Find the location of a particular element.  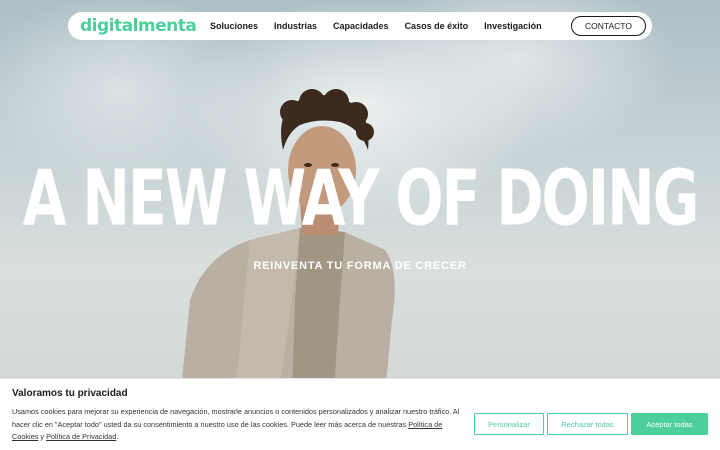

nav-item-industrias: Industrias is located at coordinates (295, 26).